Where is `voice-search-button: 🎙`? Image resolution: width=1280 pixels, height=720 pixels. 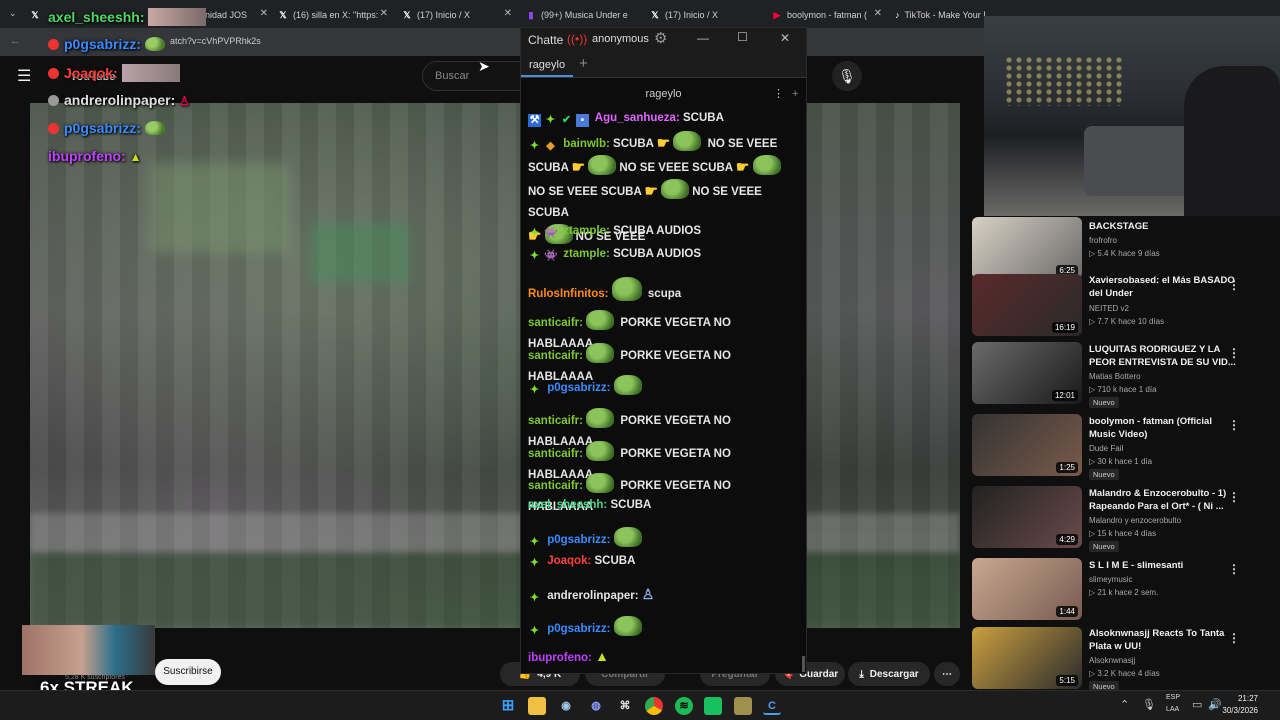 voice-search-button: 🎙 is located at coordinates (847, 76).